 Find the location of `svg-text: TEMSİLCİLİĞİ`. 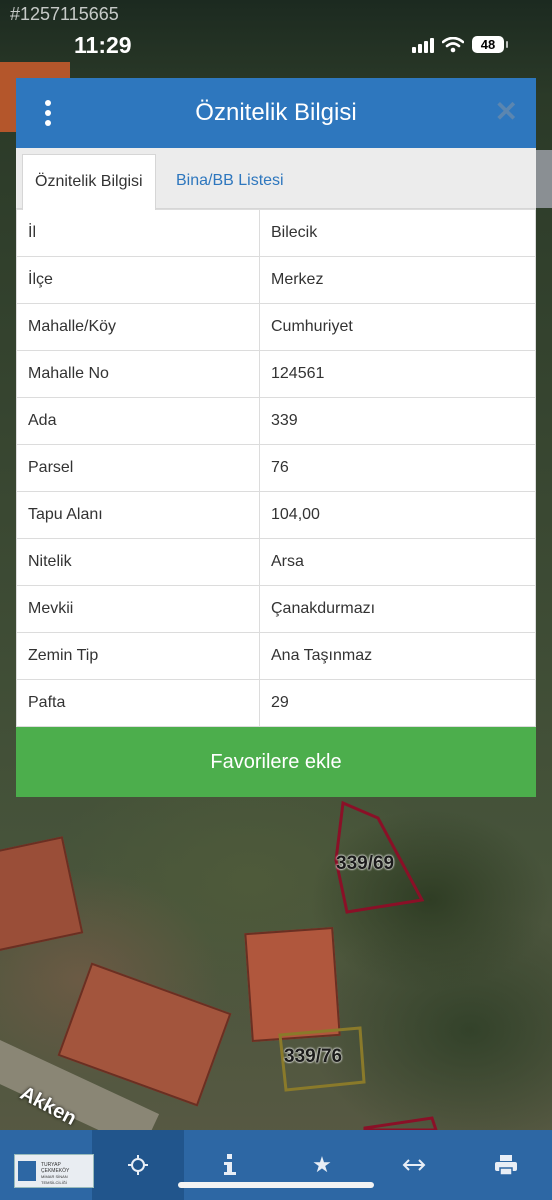

svg-text: TEMSİLCİLİĞİ is located at coordinates (54, 1182).